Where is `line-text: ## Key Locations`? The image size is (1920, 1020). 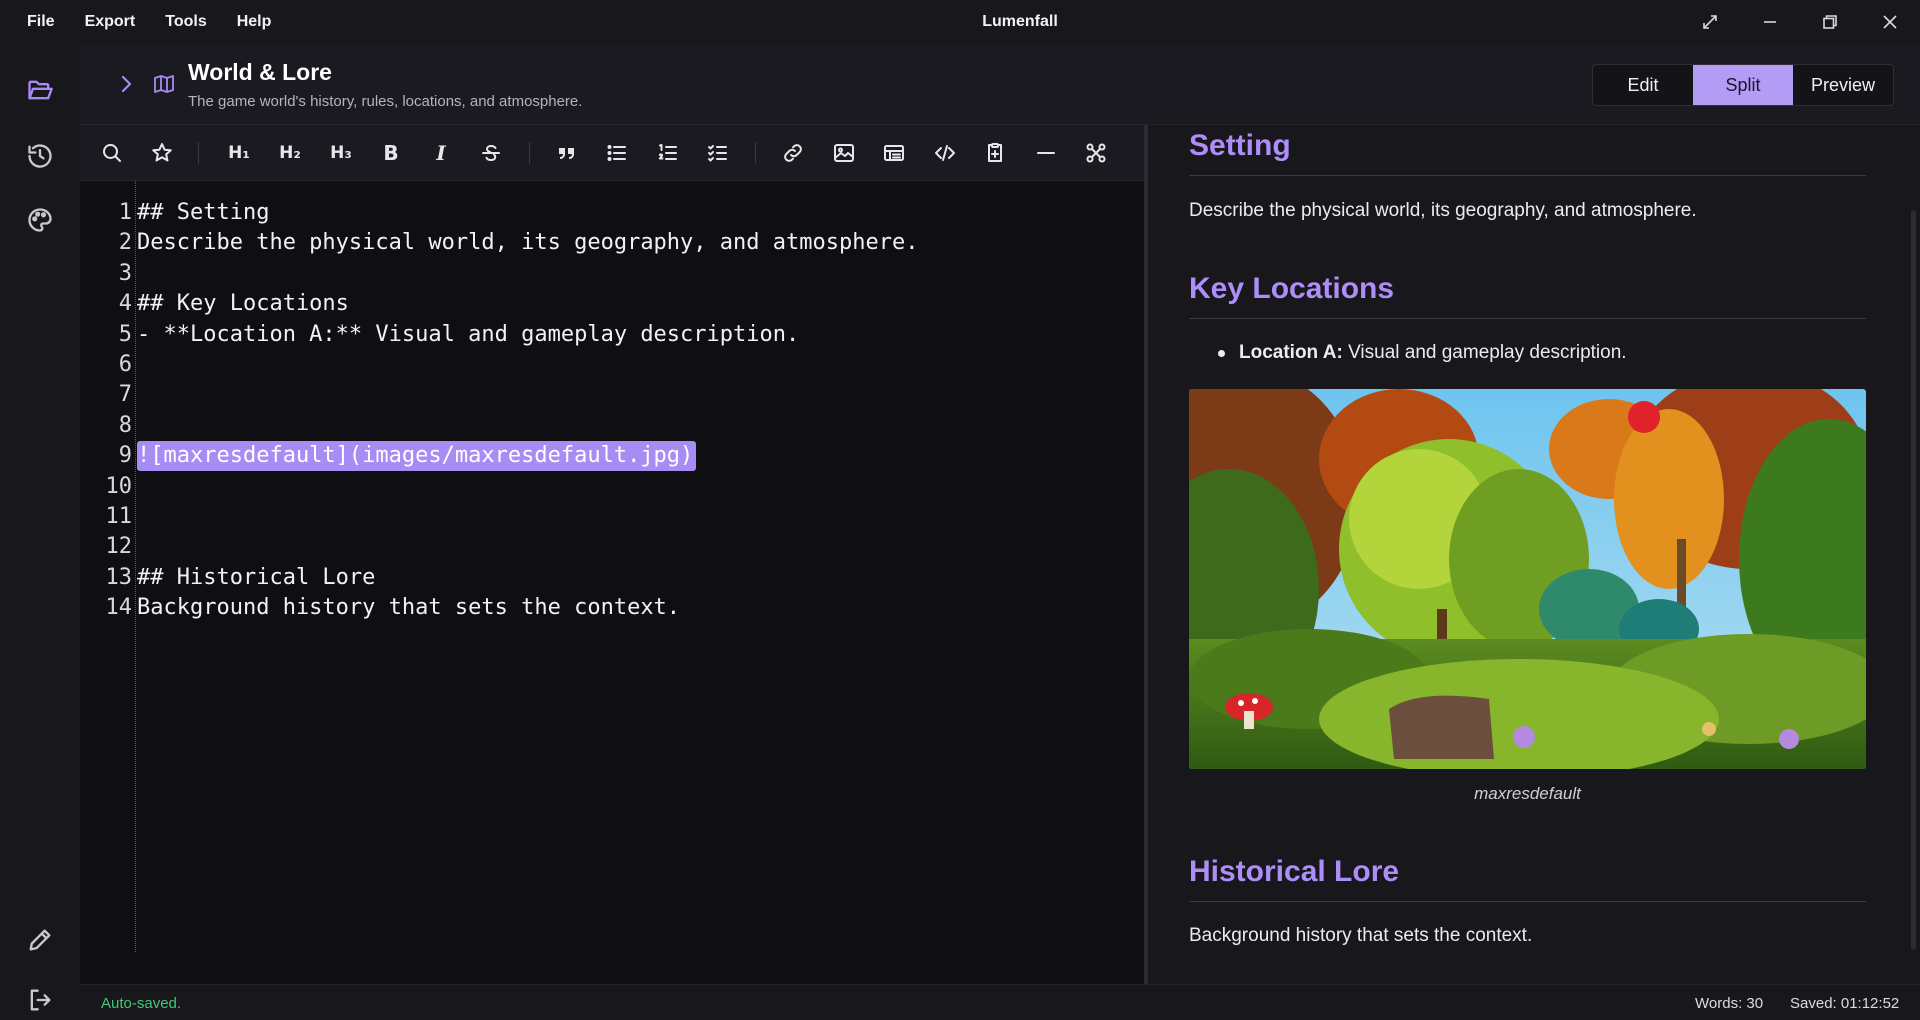
line-text: ## Key Locations is located at coordinates (243, 304).